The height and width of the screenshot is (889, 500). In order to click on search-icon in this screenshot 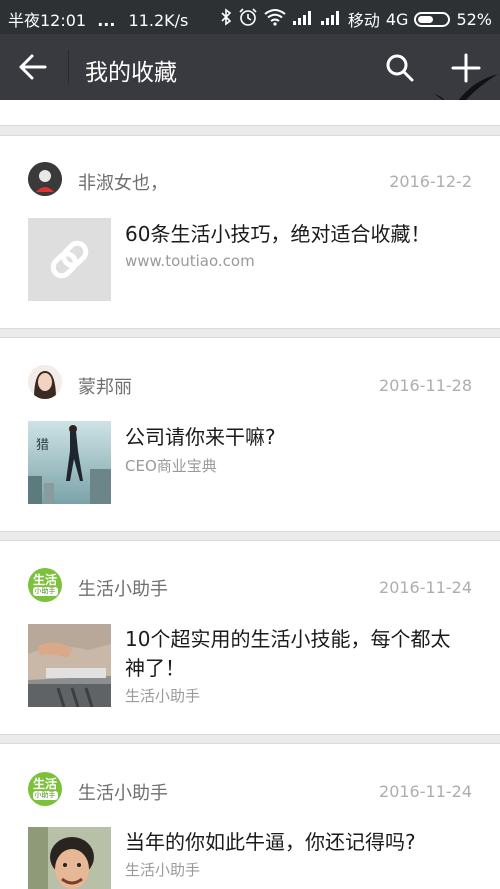, I will do `click(400, 68)`.